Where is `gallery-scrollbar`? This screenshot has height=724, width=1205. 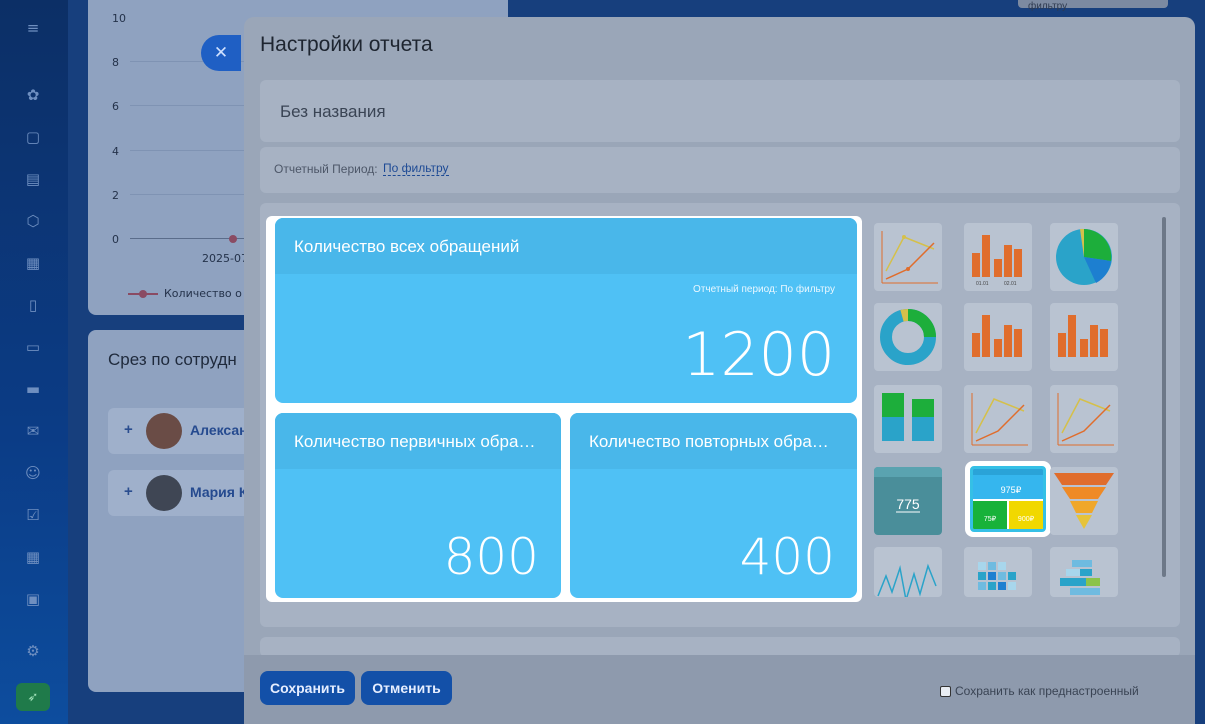
gallery-scrollbar is located at coordinates (1164, 397).